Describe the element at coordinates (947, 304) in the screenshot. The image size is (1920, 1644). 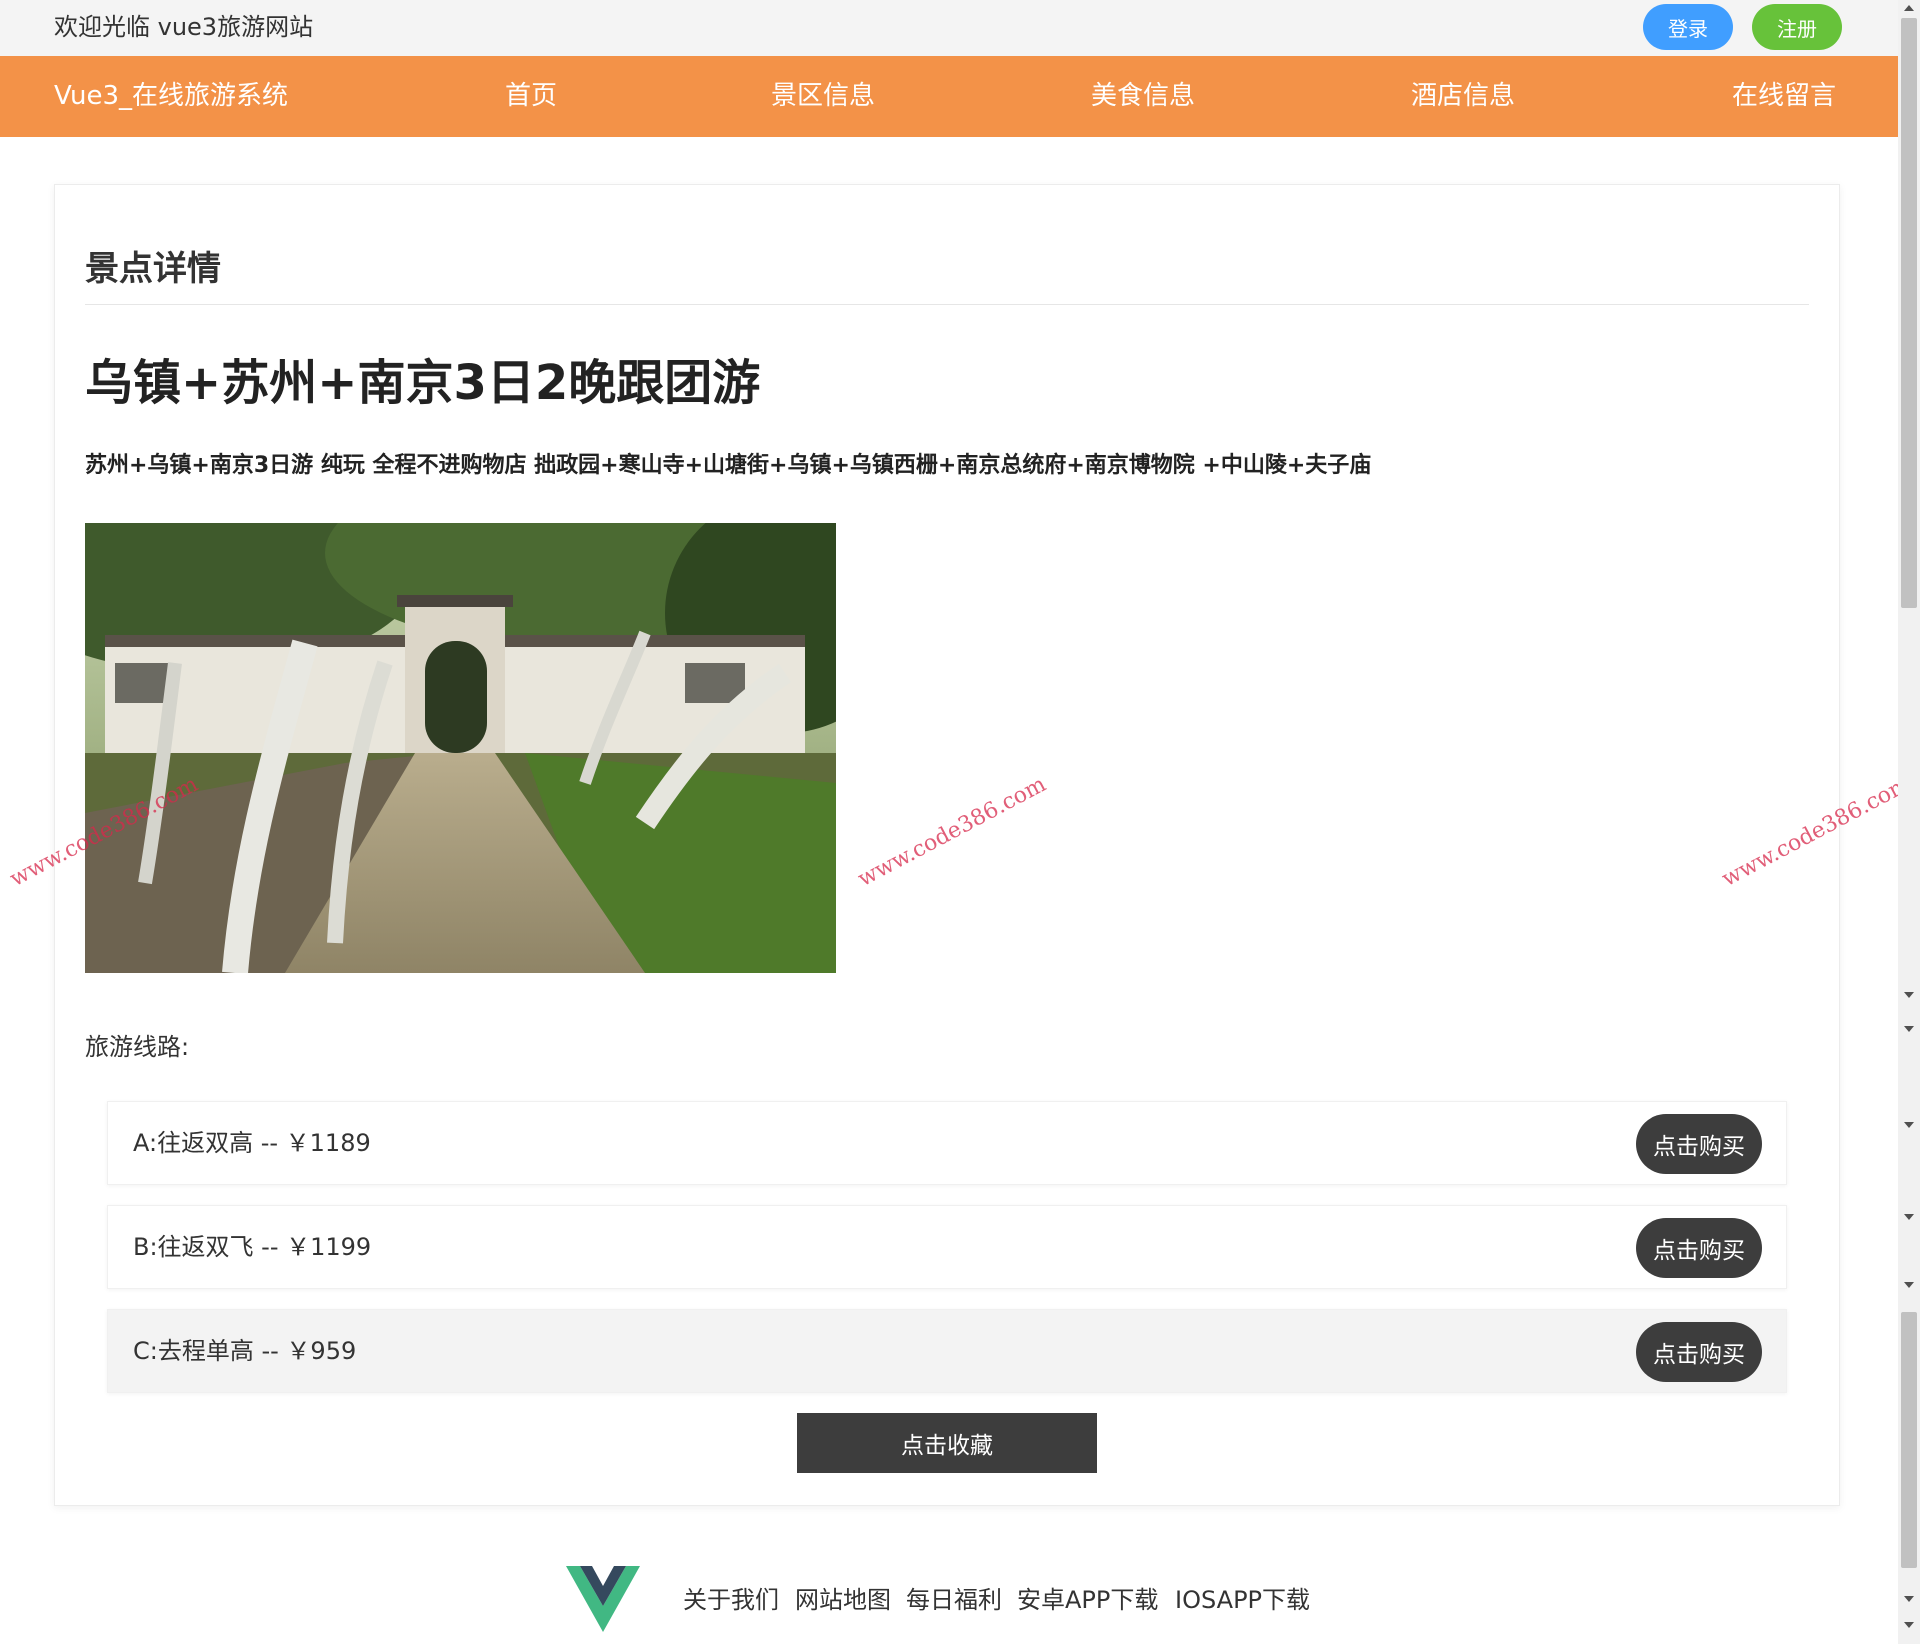
I see `divider` at that location.